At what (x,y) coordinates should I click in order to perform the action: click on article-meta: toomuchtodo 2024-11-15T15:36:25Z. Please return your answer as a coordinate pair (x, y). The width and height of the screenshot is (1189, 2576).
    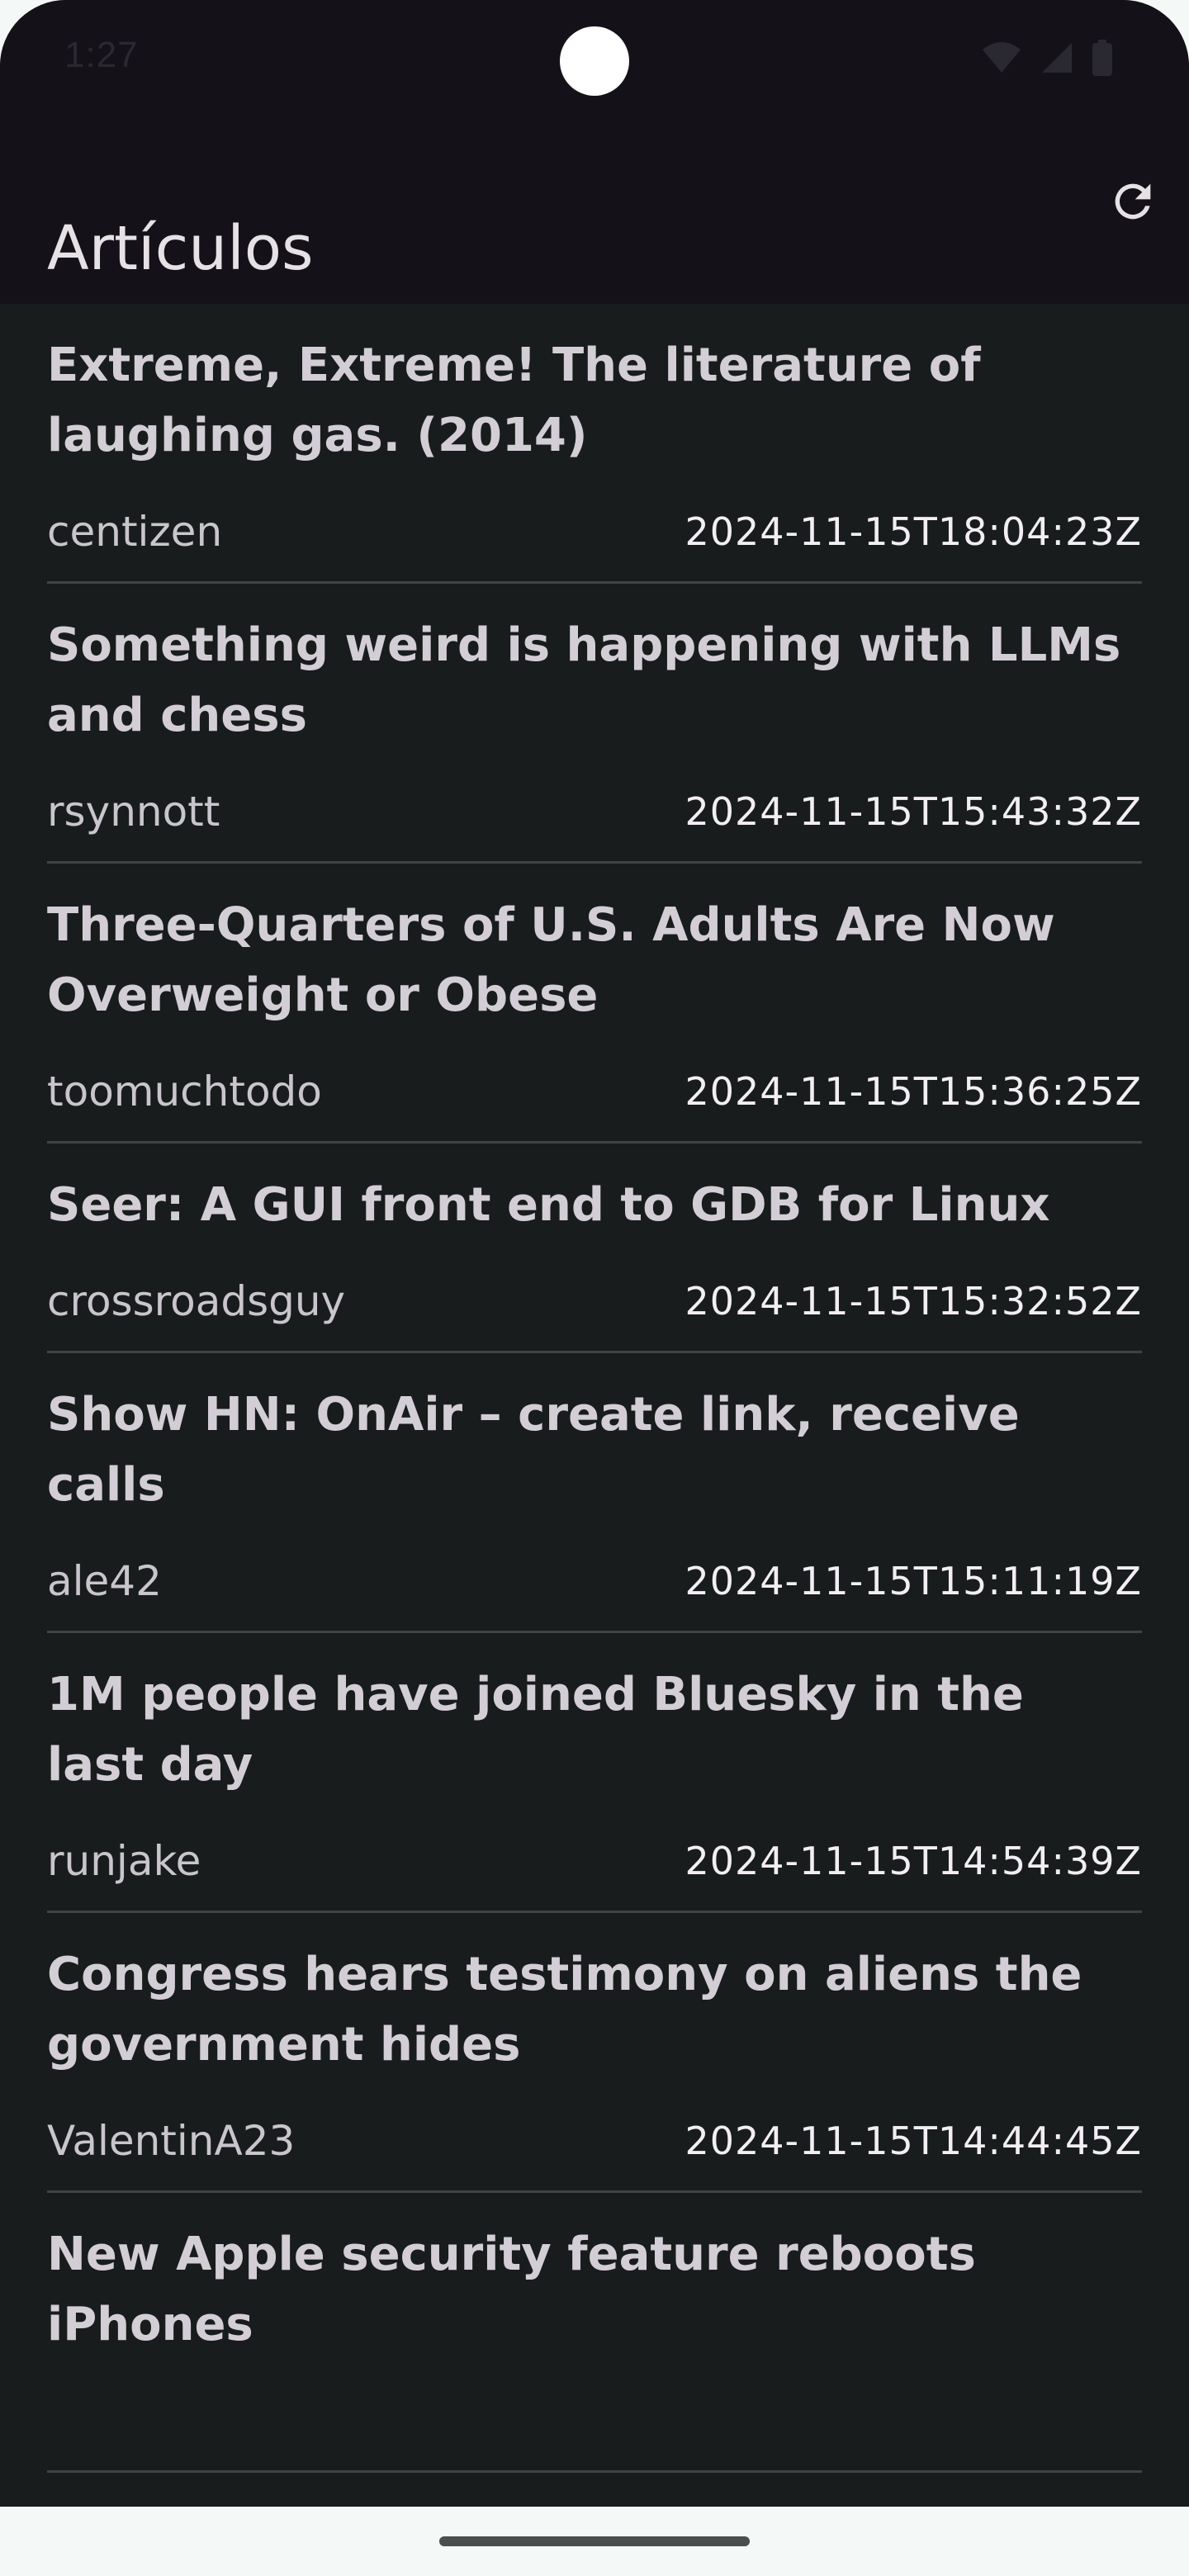
    Looking at the image, I should click on (594, 1091).